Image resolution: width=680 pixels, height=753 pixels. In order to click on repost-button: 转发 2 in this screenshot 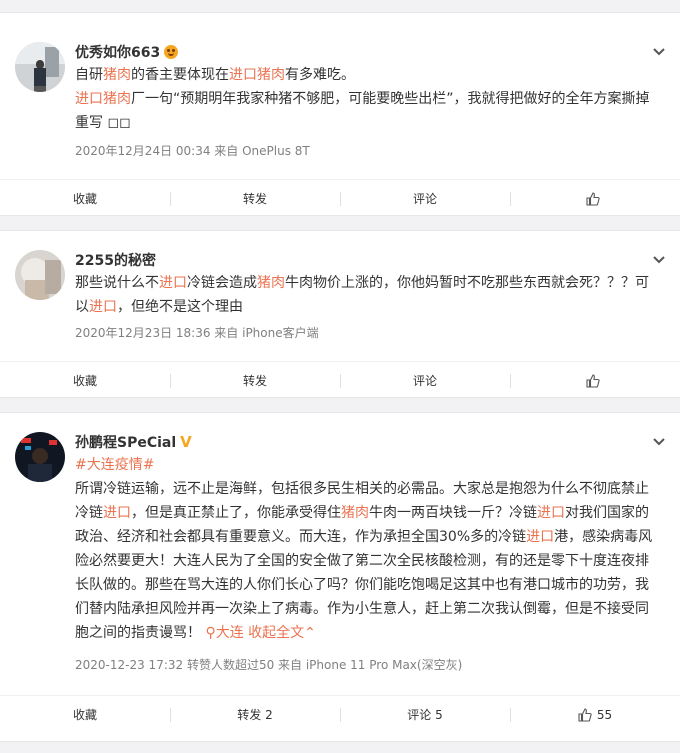, I will do `click(255, 714)`.